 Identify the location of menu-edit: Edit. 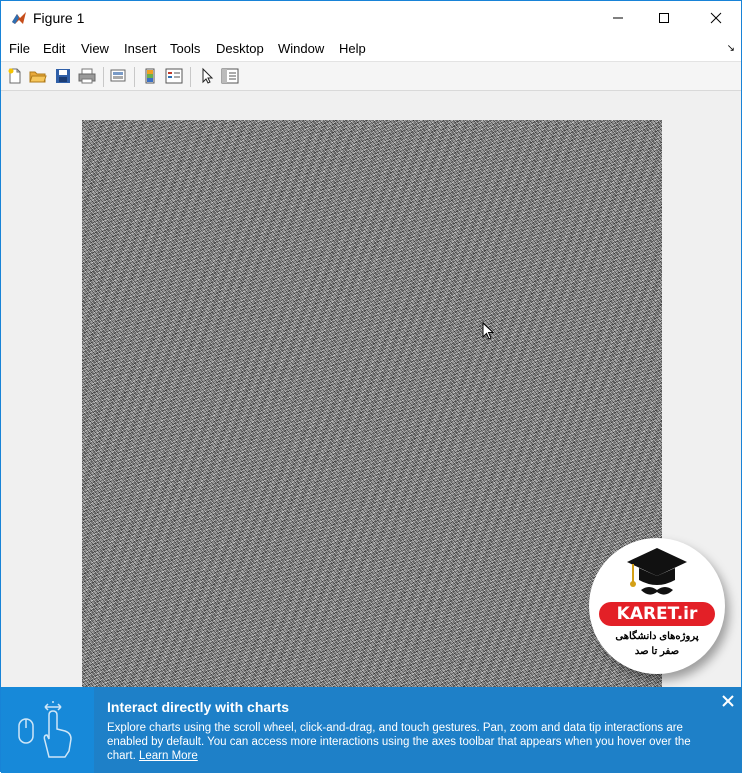
(54, 48).